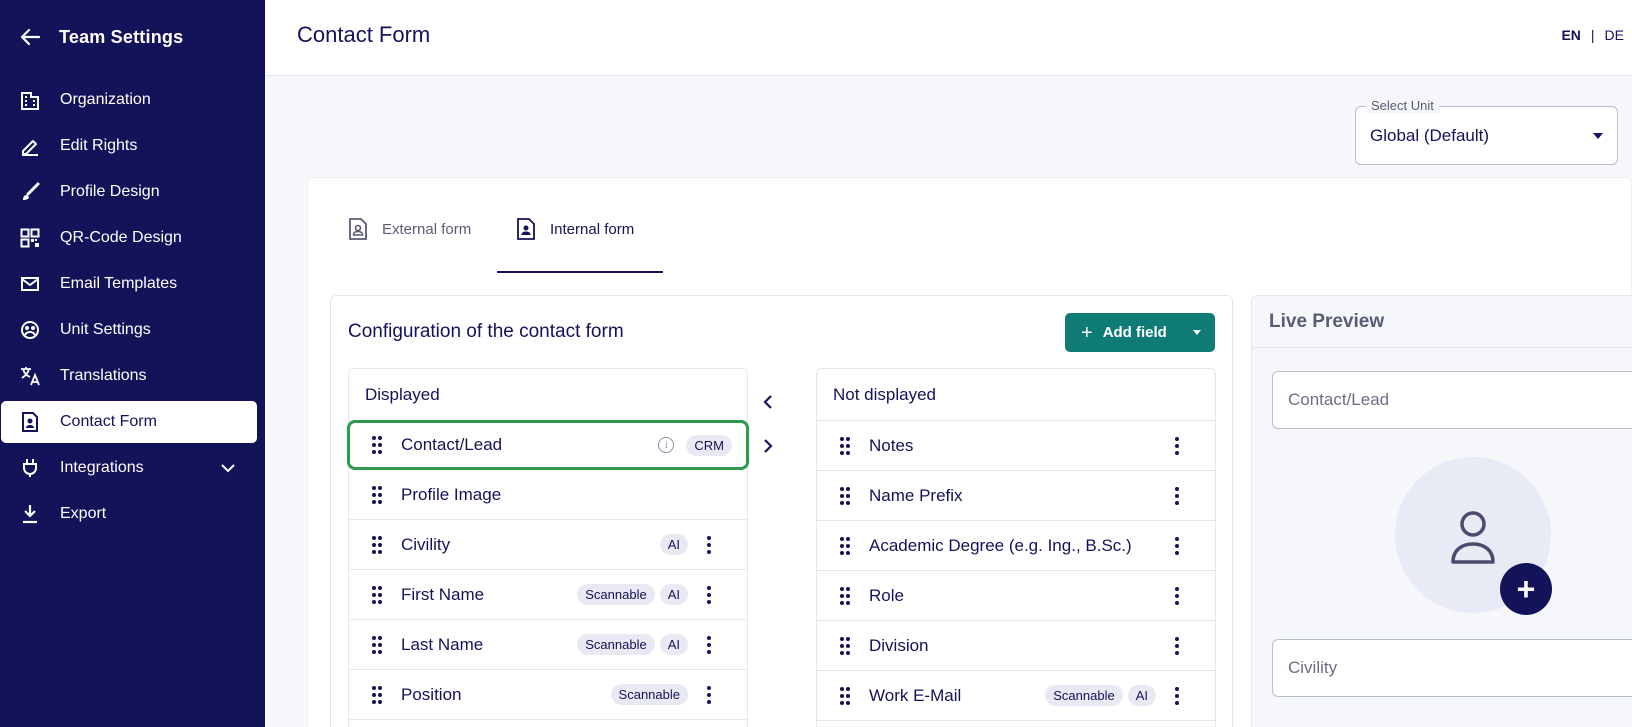 This screenshot has height=727, width=1632. Describe the element at coordinates (30, 37) in the screenshot. I see `back-arrow-icon` at that location.